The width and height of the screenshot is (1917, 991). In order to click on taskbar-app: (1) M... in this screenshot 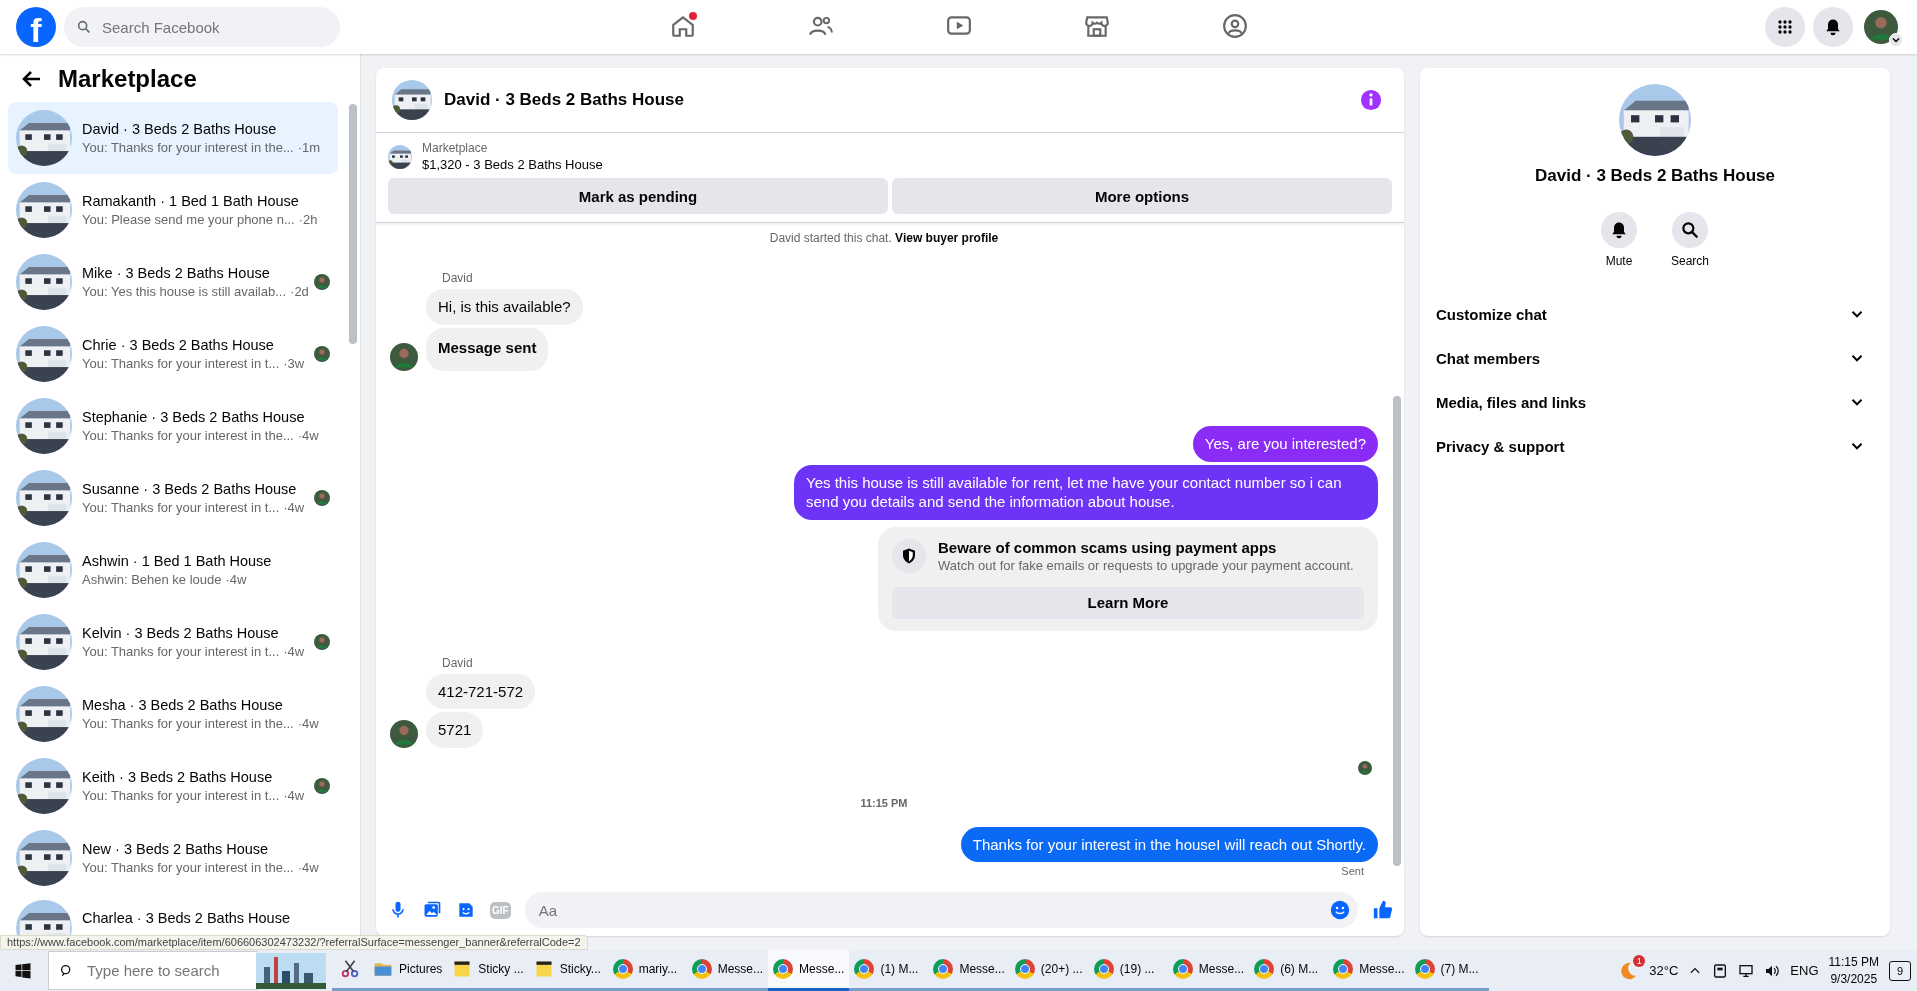, I will do `click(889, 970)`.